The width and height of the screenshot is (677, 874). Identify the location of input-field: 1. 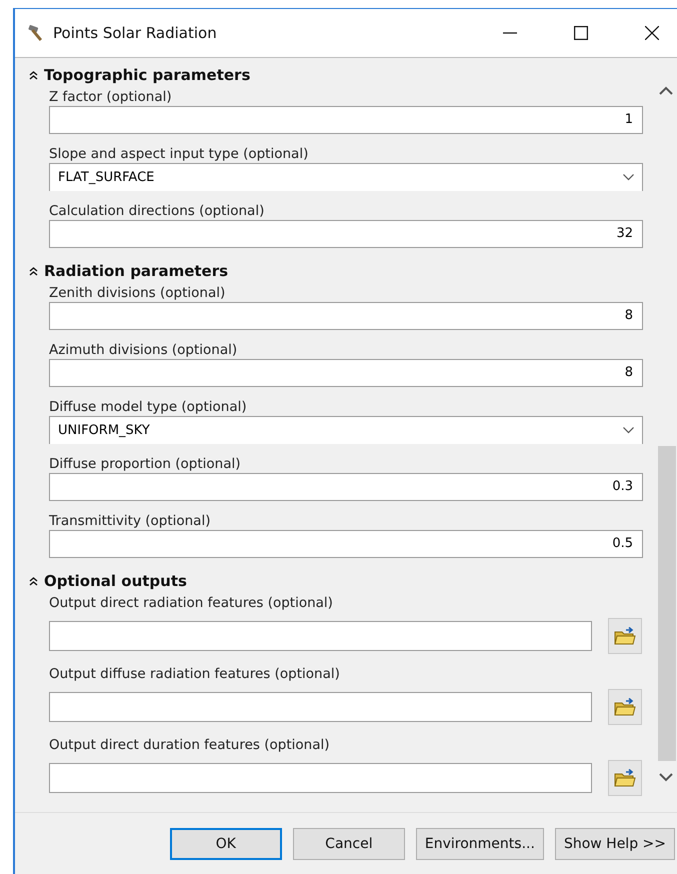
(346, 120).